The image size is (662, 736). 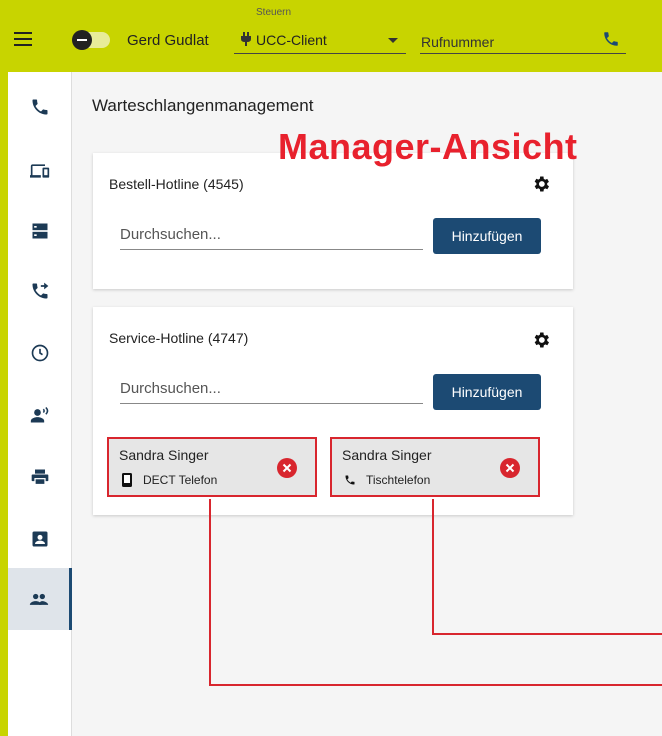 I want to click on page-title: Warteschlangenmanagement, so click(x=203, y=105).